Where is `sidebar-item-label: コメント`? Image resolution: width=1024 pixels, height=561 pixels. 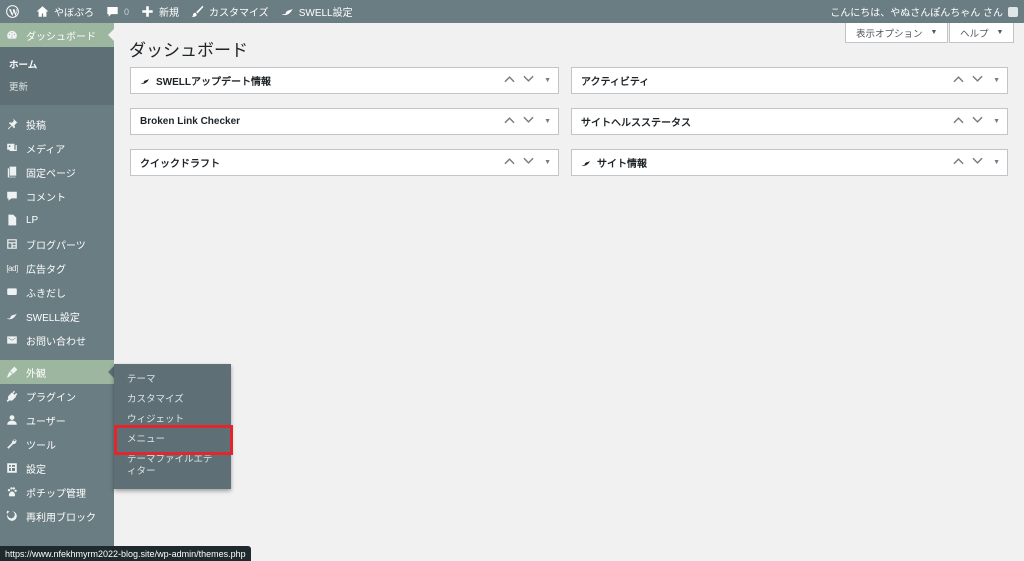
sidebar-item-label: コメント is located at coordinates (46, 198).